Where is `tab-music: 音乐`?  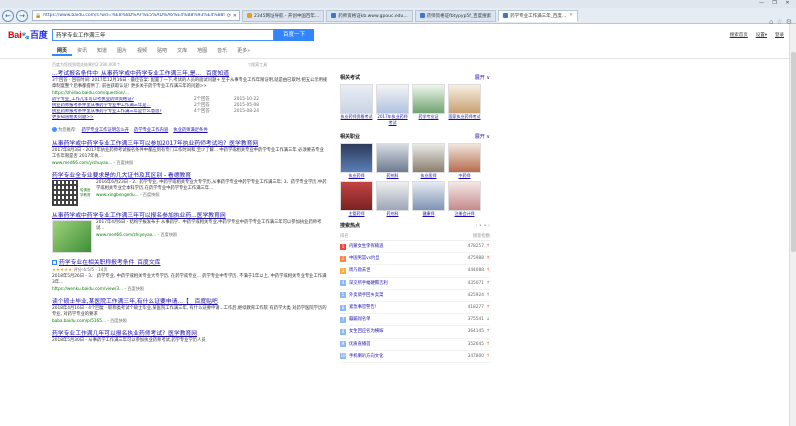 tab-music: 音乐 is located at coordinates (222, 51).